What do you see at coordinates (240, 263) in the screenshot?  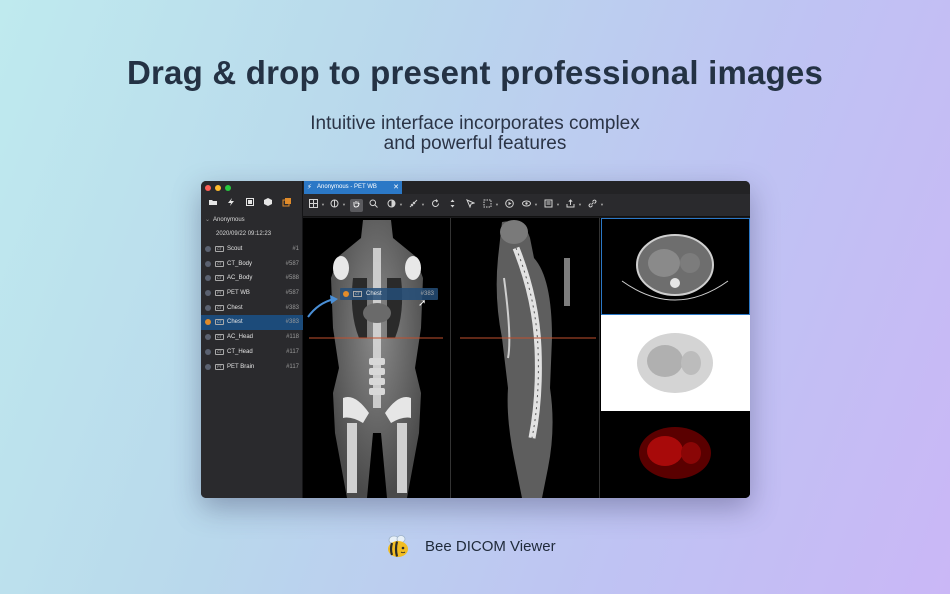 I see `series-name: CT_Body` at bounding box center [240, 263].